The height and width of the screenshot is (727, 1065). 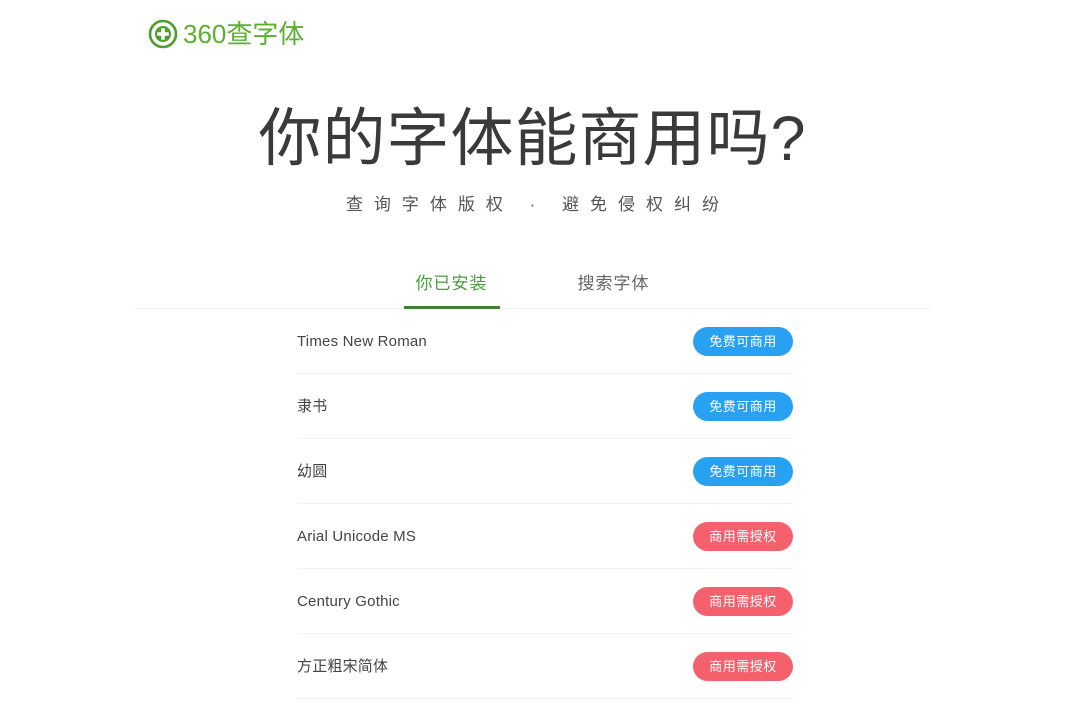 What do you see at coordinates (545, 342) in the screenshot?
I see `table-row: Times New Roman 免费可商用` at bounding box center [545, 342].